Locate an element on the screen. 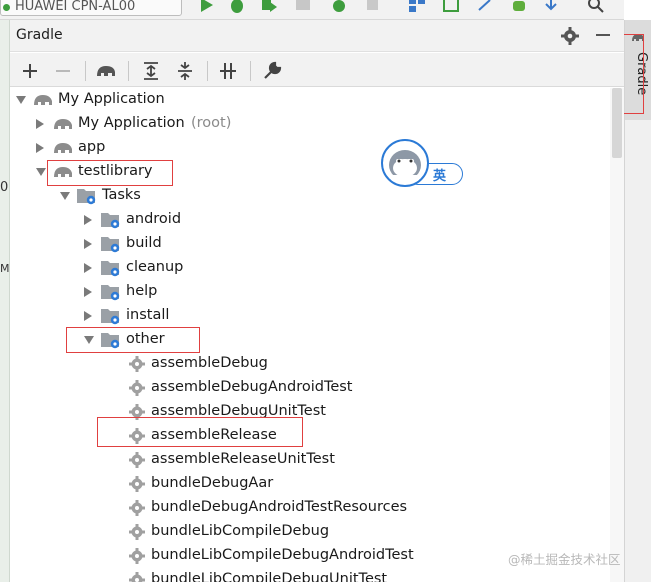 This screenshot has height=582, width=651. tree-node-group-build: build is located at coordinates (310, 244).